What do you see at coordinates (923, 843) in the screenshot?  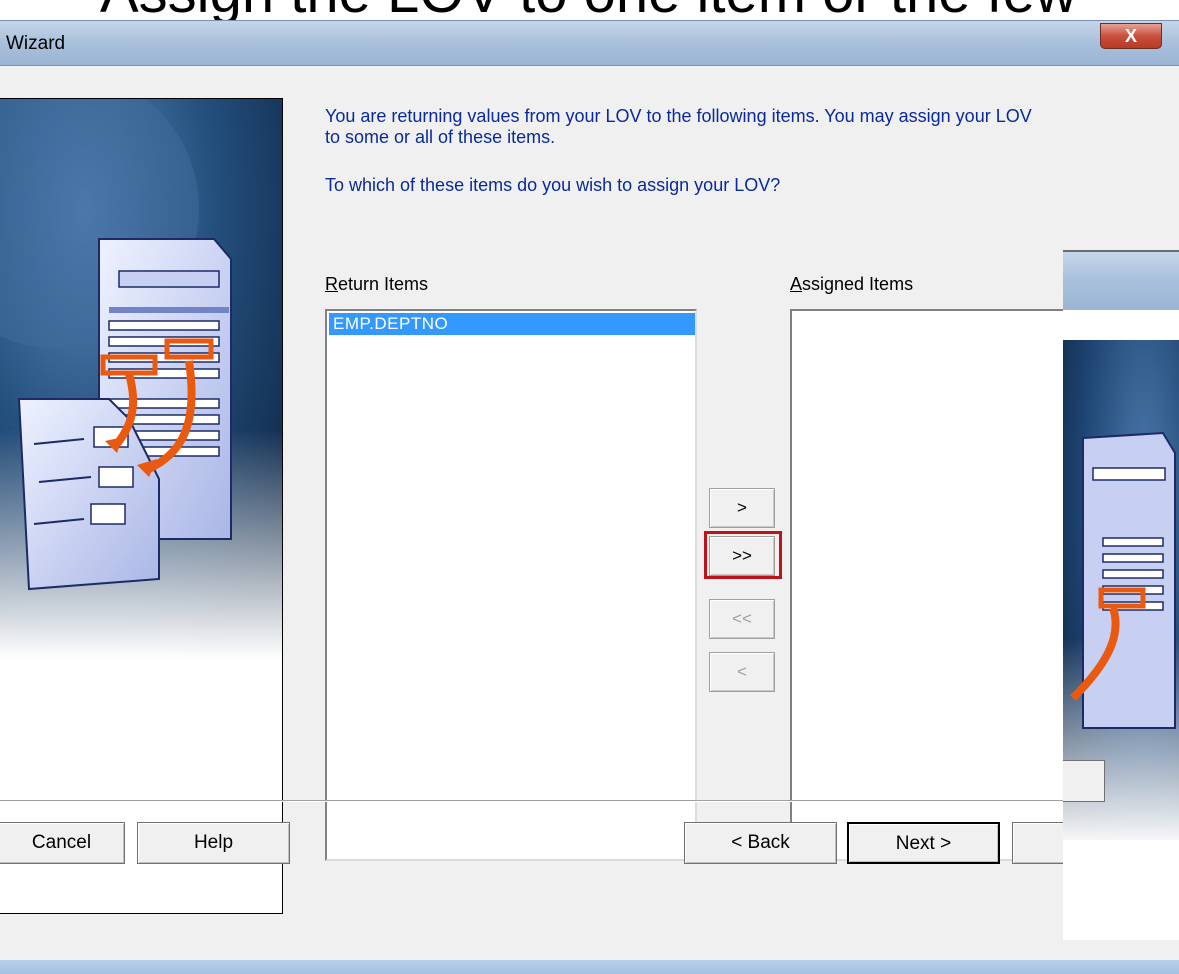 I see `next-button: Next >` at bounding box center [923, 843].